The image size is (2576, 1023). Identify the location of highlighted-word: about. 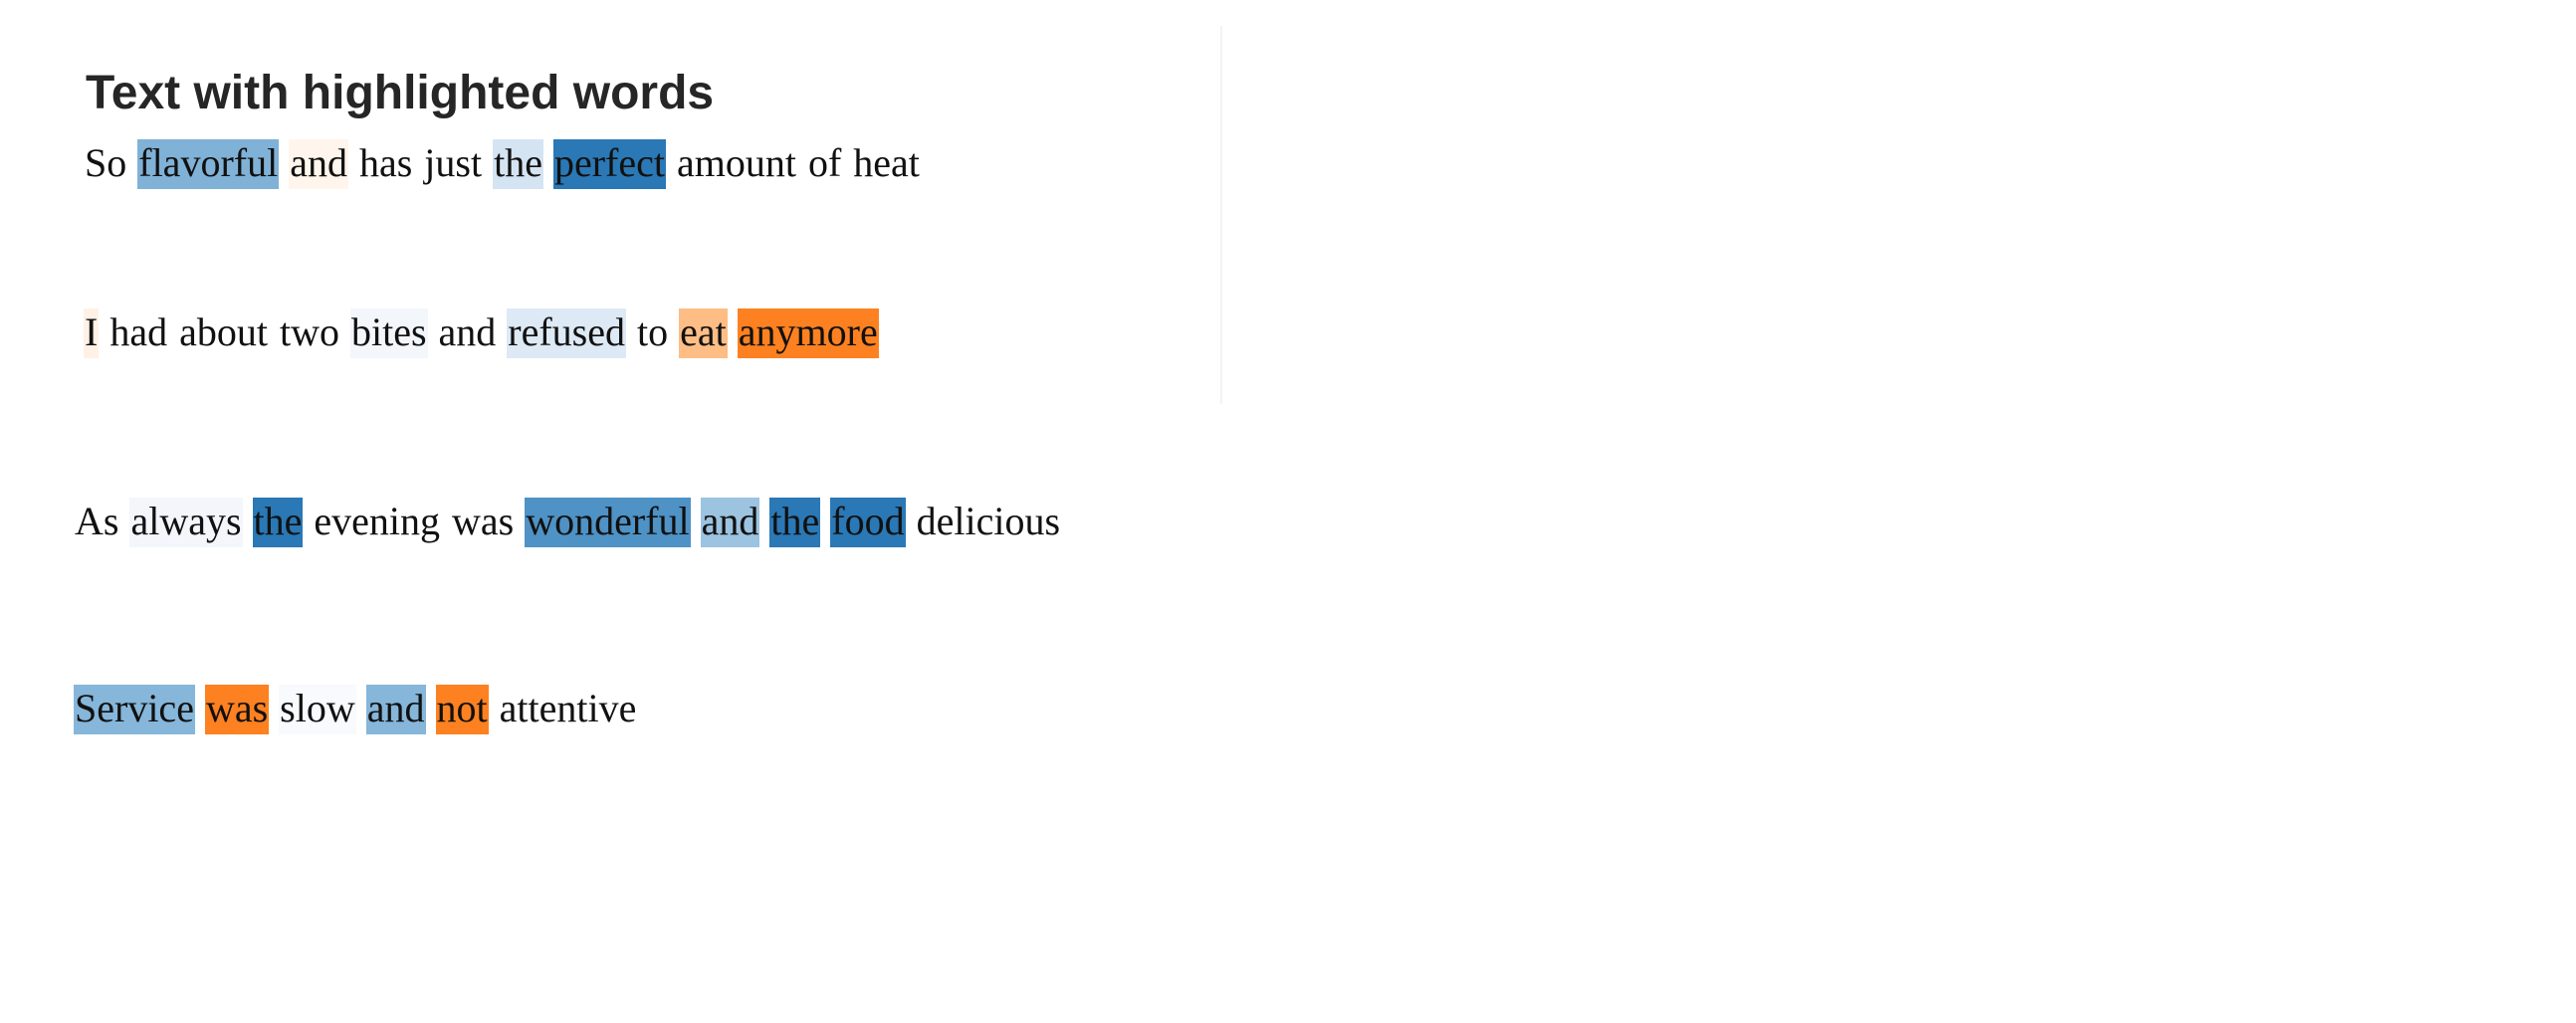
(223, 333).